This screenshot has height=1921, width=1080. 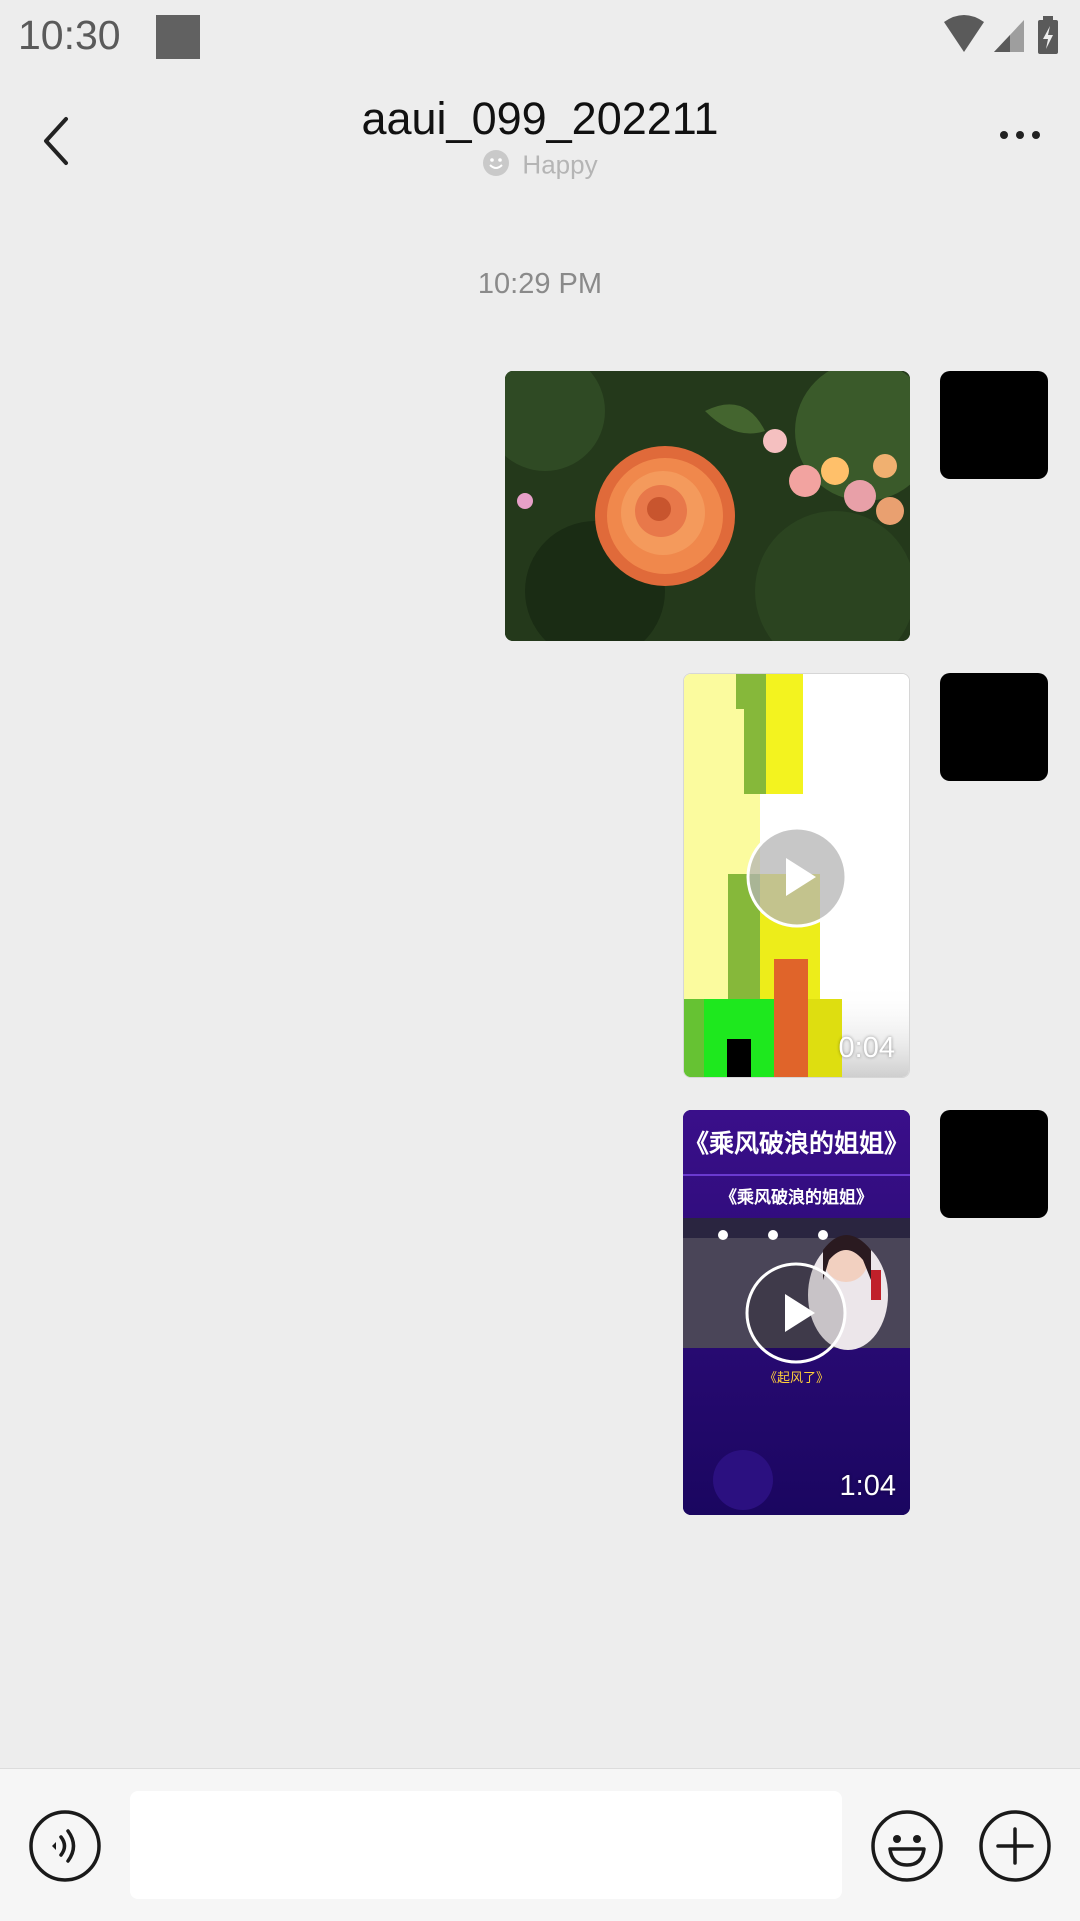 What do you see at coordinates (69, 35) in the screenshot?
I see `status-time: 10:30` at bounding box center [69, 35].